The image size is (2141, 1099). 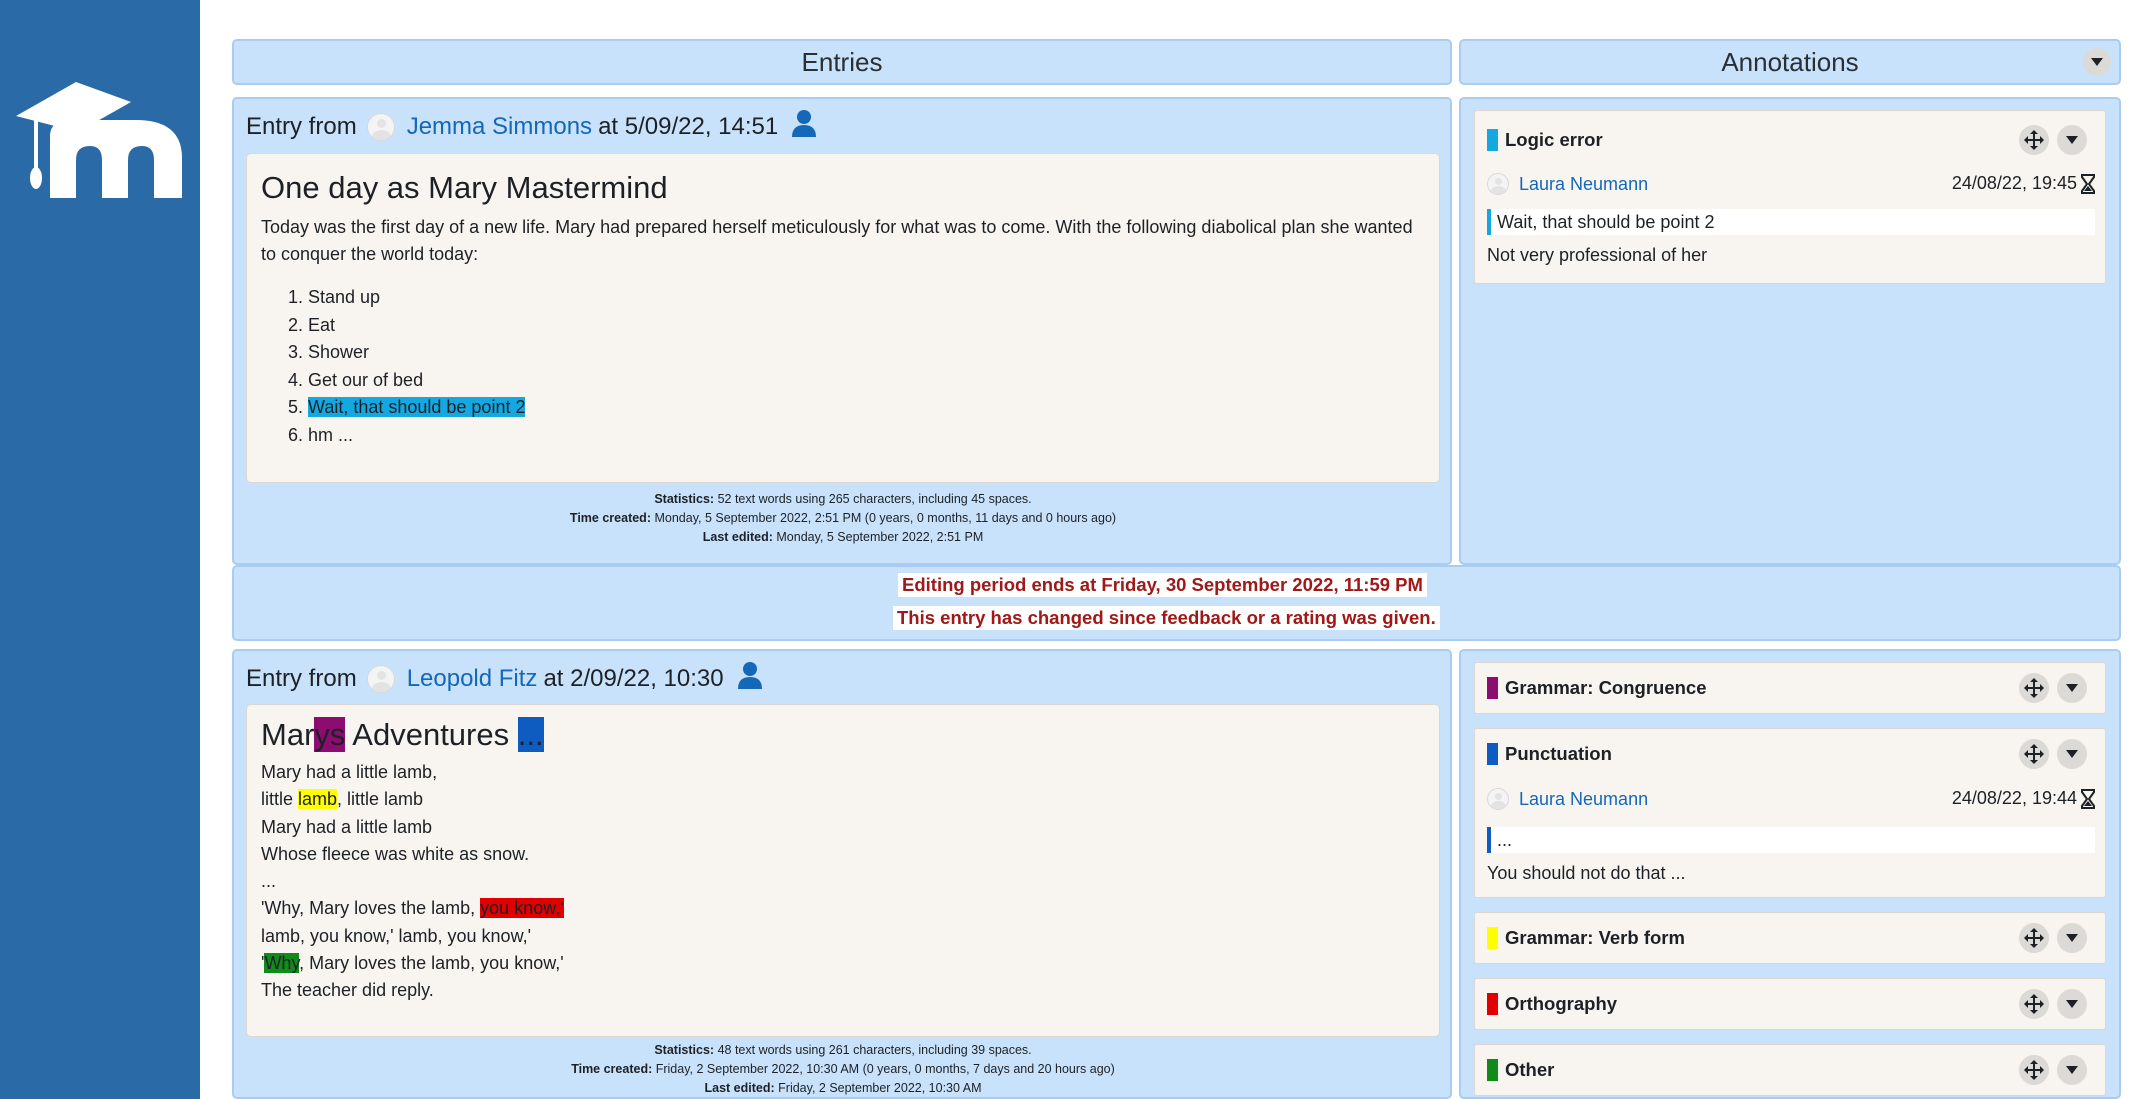 I want to click on hourglass-icon, so click(x=2088, y=183).